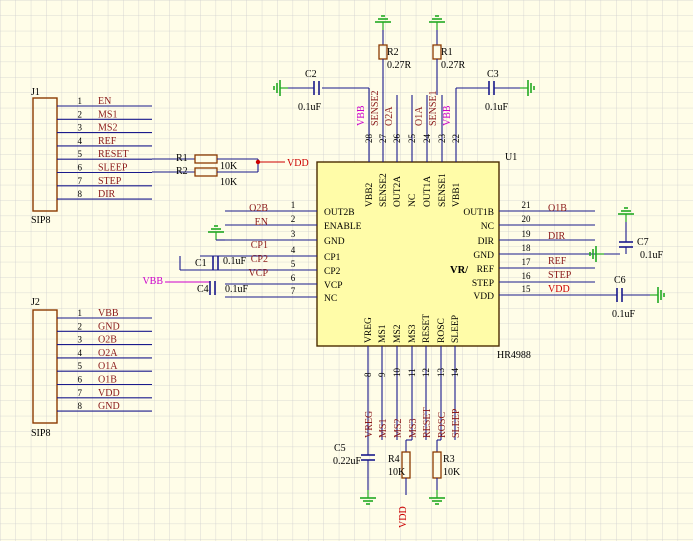 The height and width of the screenshot is (541, 693). I want to click on net-label-vdd: VDD, so click(109, 393).